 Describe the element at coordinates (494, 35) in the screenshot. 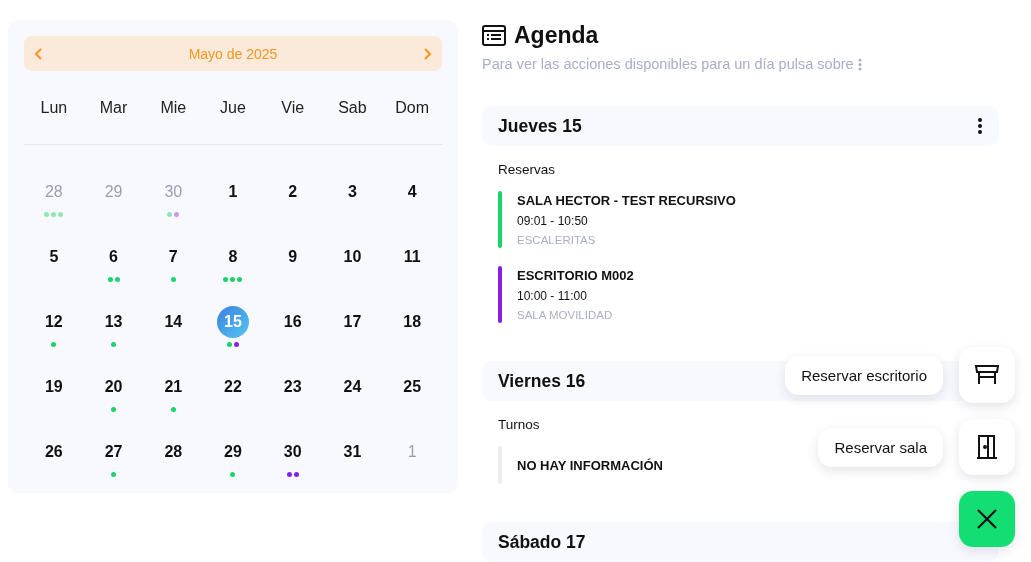

I see `agenda-icon` at that location.